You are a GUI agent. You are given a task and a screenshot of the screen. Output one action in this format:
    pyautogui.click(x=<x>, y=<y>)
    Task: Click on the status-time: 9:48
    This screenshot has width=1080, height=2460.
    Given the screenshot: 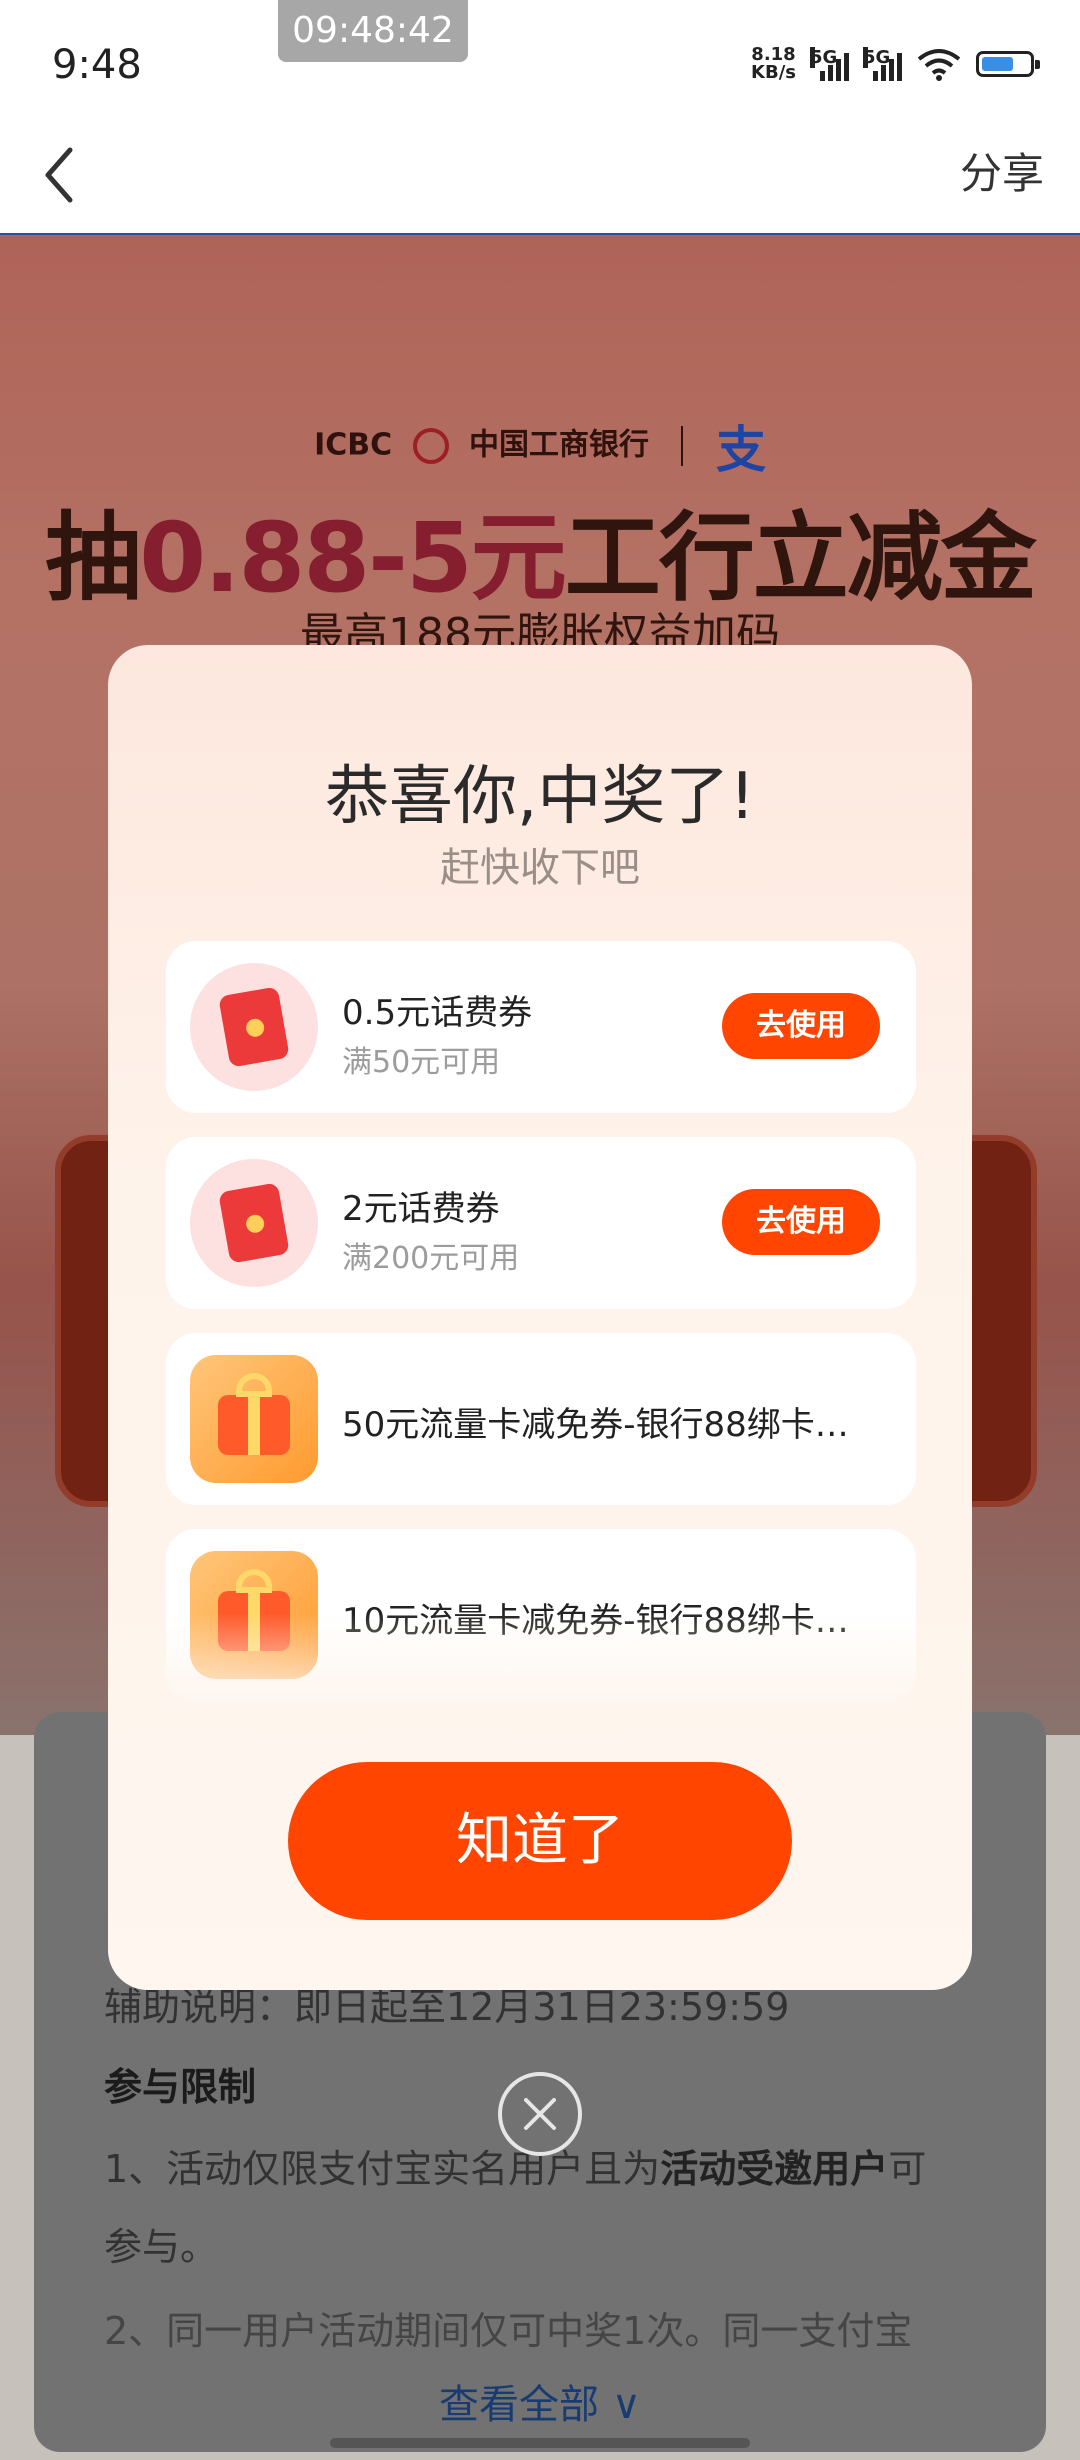 What is the action you would take?
    pyautogui.click(x=97, y=65)
    